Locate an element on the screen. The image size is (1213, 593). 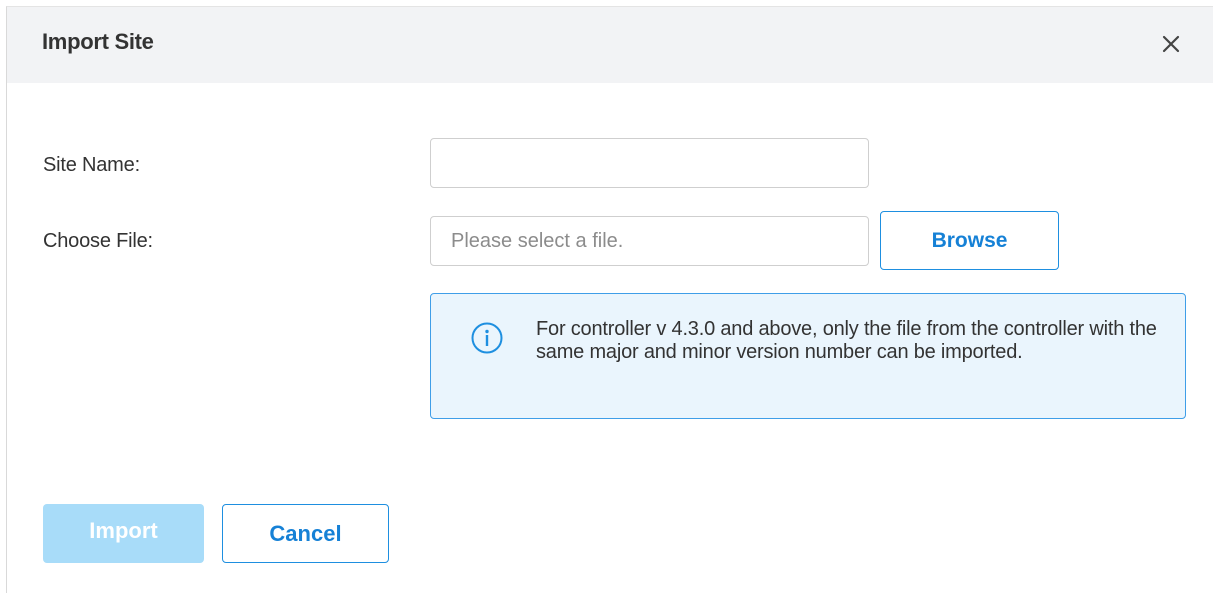
choose-file-label: Choose File: is located at coordinates (98, 241).